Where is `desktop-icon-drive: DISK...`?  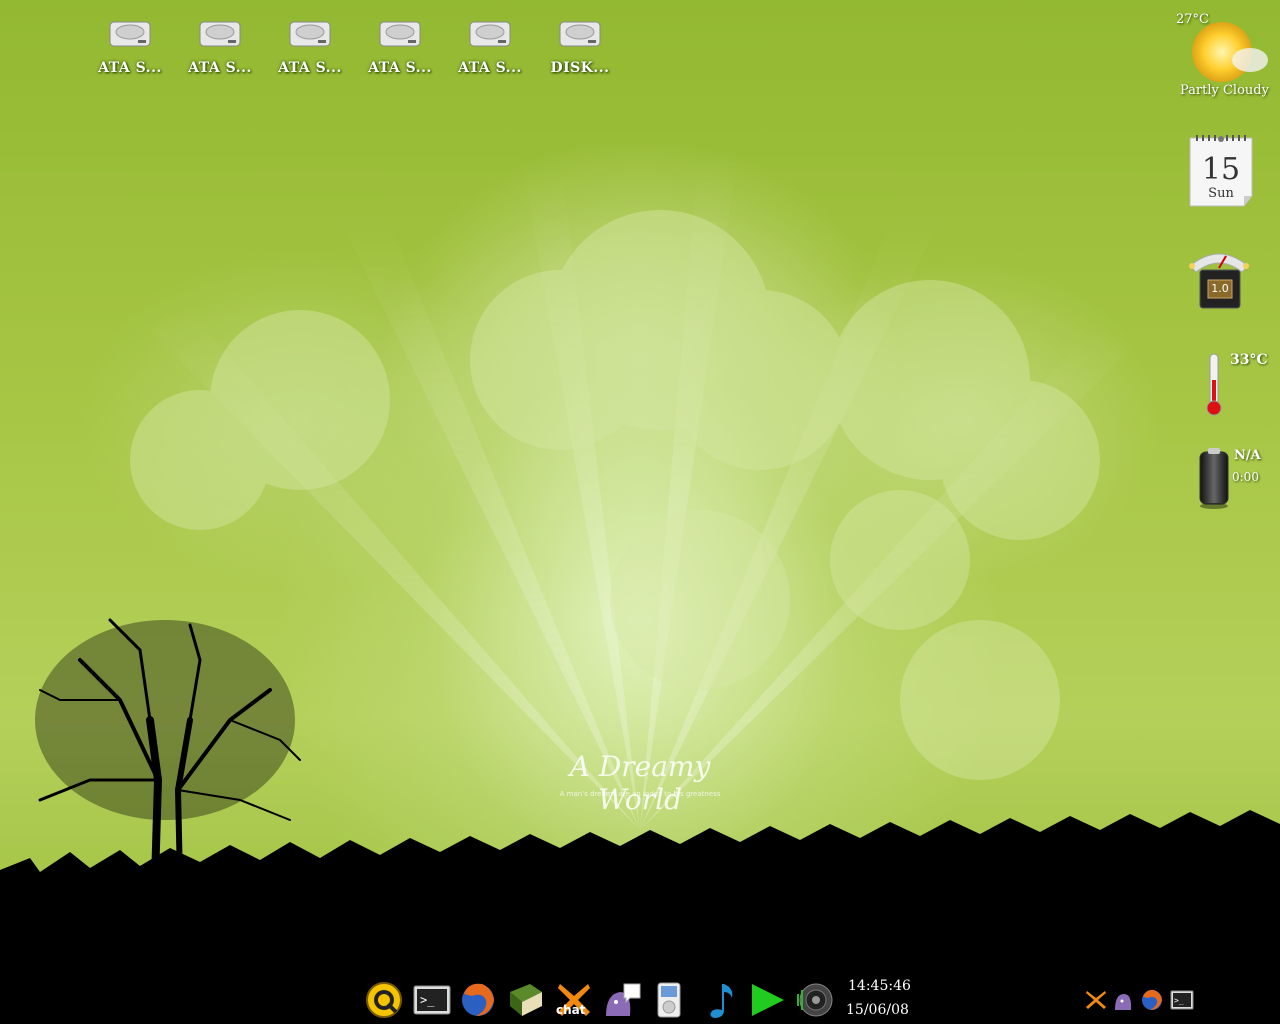 desktop-icon-drive: DISK... is located at coordinates (580, 47).